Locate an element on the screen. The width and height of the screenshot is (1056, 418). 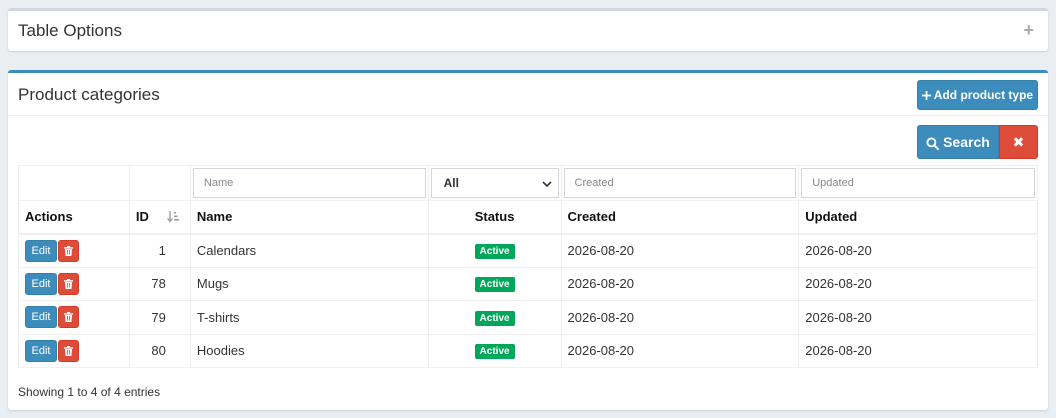
cell-id: 1 is located at coordinates (159, 250).